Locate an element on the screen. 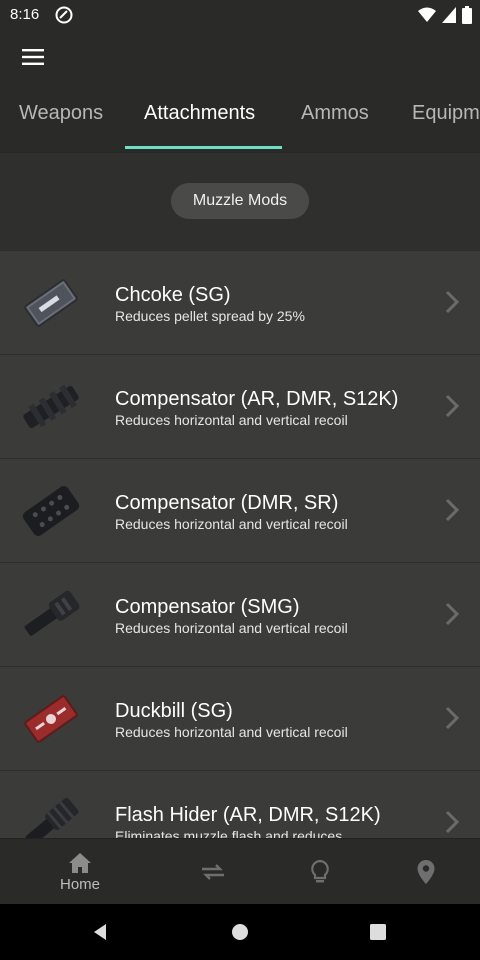 This screenshot has height=960, width=480. compensator-ar-thumbnail is located at coordinates (51, 407).